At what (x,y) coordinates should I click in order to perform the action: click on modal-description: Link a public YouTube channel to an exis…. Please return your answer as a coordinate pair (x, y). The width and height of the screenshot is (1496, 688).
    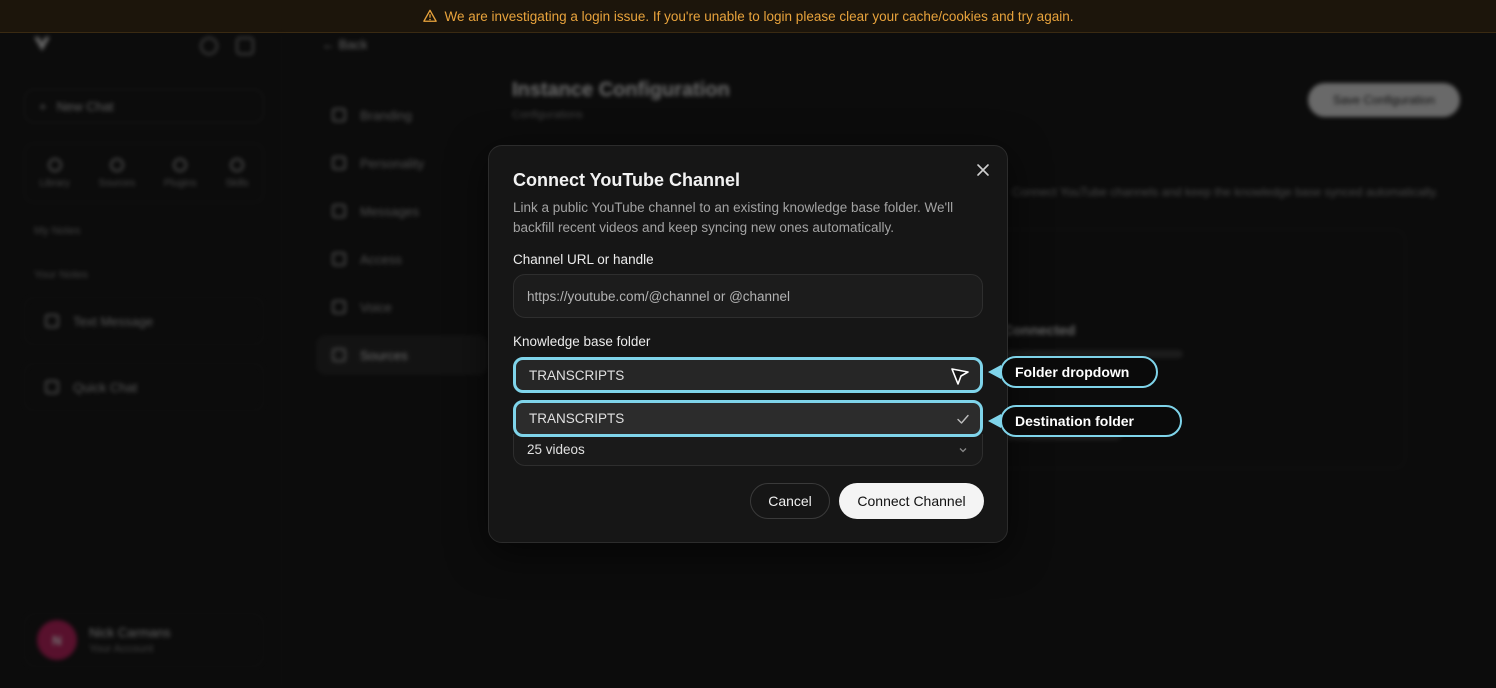
    Looking at the image, I should click on (733, 217).